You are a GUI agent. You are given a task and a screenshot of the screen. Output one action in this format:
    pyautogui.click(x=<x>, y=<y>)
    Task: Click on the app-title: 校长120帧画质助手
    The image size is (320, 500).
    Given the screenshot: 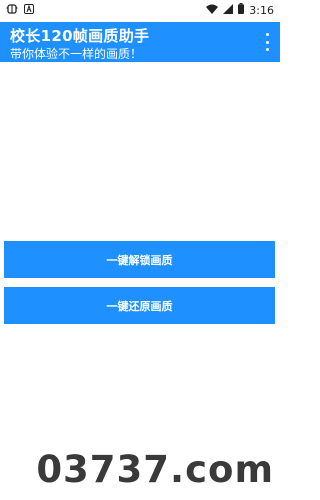 What is the action you would take?
    pyautogui.click(x=80, y=36)
    